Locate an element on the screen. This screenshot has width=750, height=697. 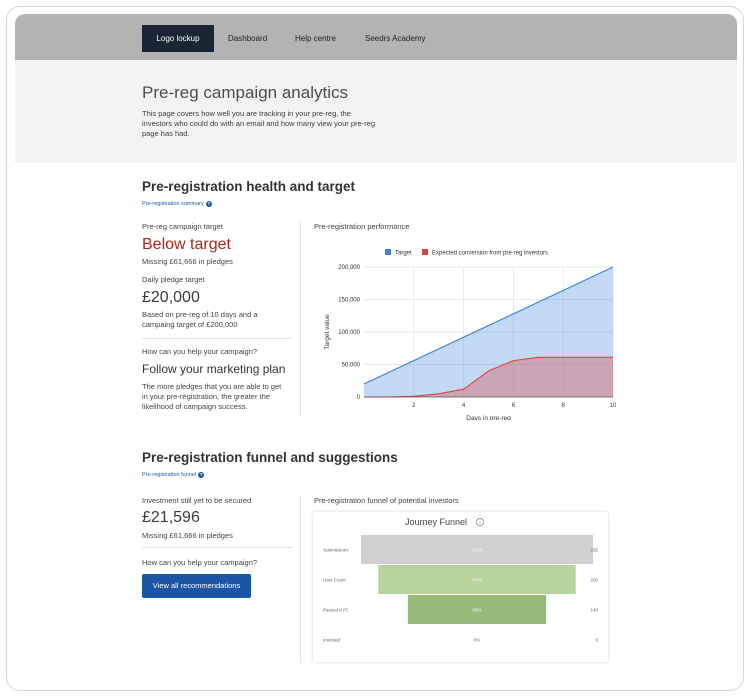
x-tick-label: 2 is located at coordinates (414, 406).